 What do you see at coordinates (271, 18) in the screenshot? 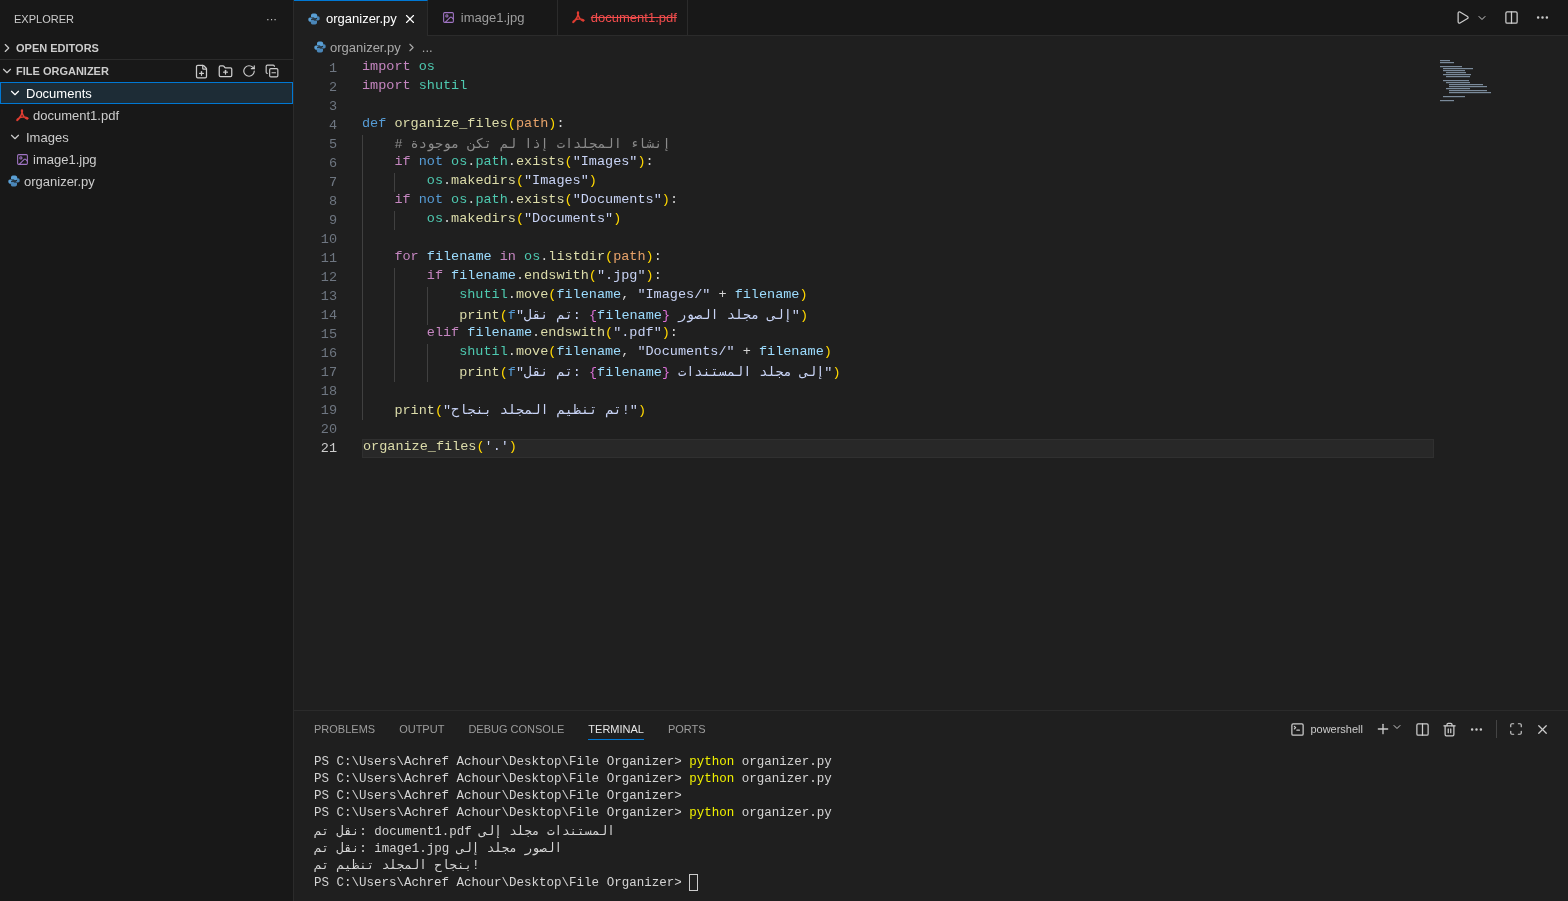
I see `more-button: ···` at bounding box center [271, 18].